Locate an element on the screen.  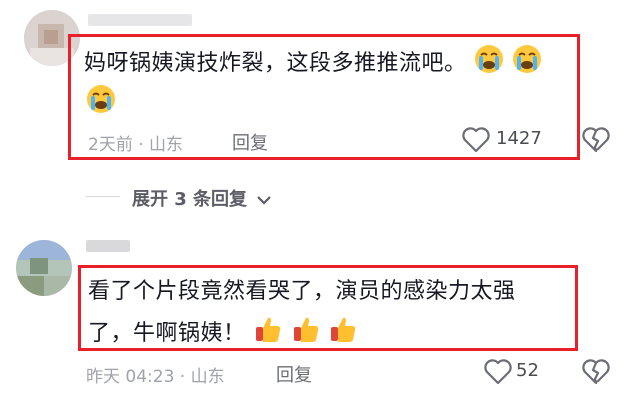
comment-meta: 昨天 04:23 · 山东 is located at coordinates (155, 377).